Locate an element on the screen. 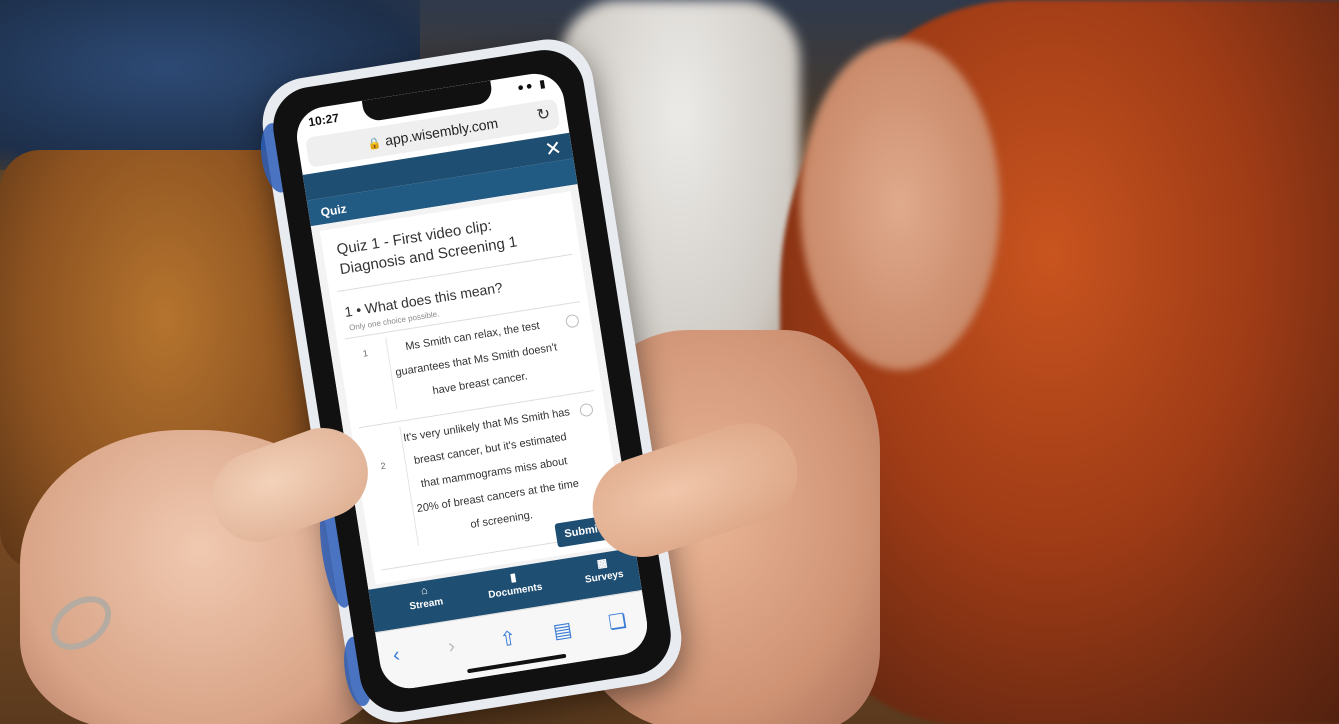  lock-icon: 🔒 is located at coordinates (374, 144).